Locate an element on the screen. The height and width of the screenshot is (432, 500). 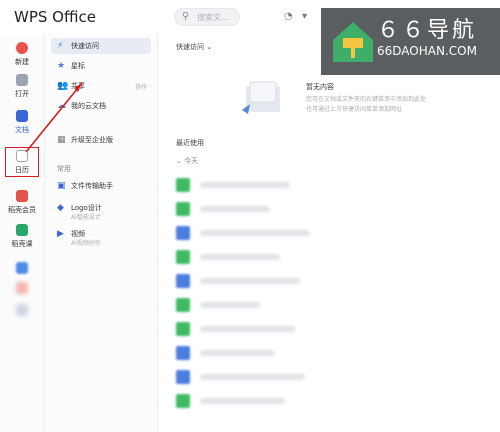
watermark-logo-icon is located at coordinates (353, 42).